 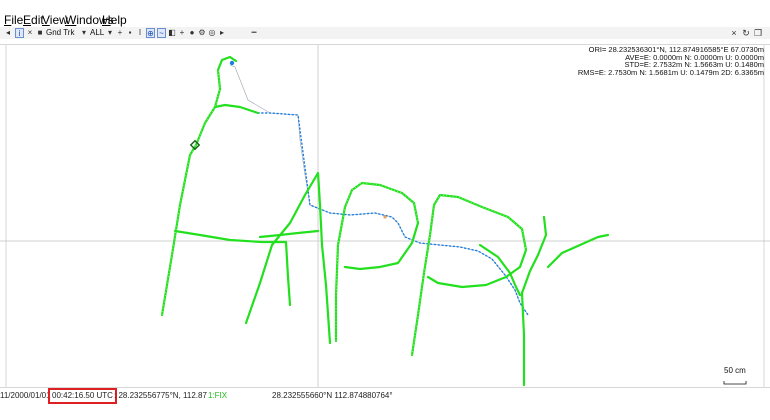 What do you see at coordinates (332, 395) in the screenshot?
I see `status-cursor-position: 28.232555660°N 112.874880764°` at bounding box center [332, 395].